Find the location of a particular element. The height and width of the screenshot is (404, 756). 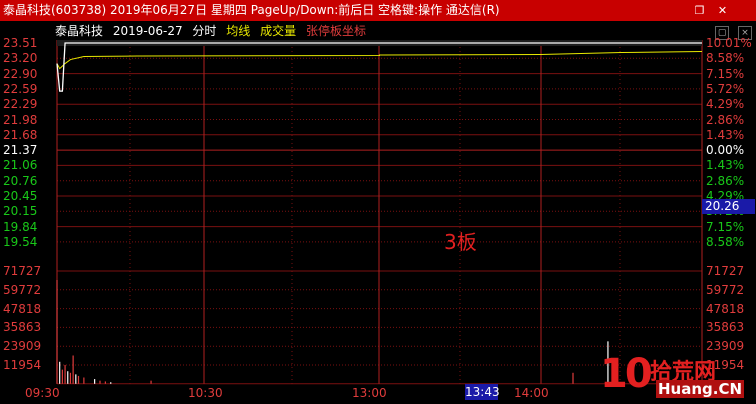

price-tick-label: 19.54 is located at coordinates (20, 241).